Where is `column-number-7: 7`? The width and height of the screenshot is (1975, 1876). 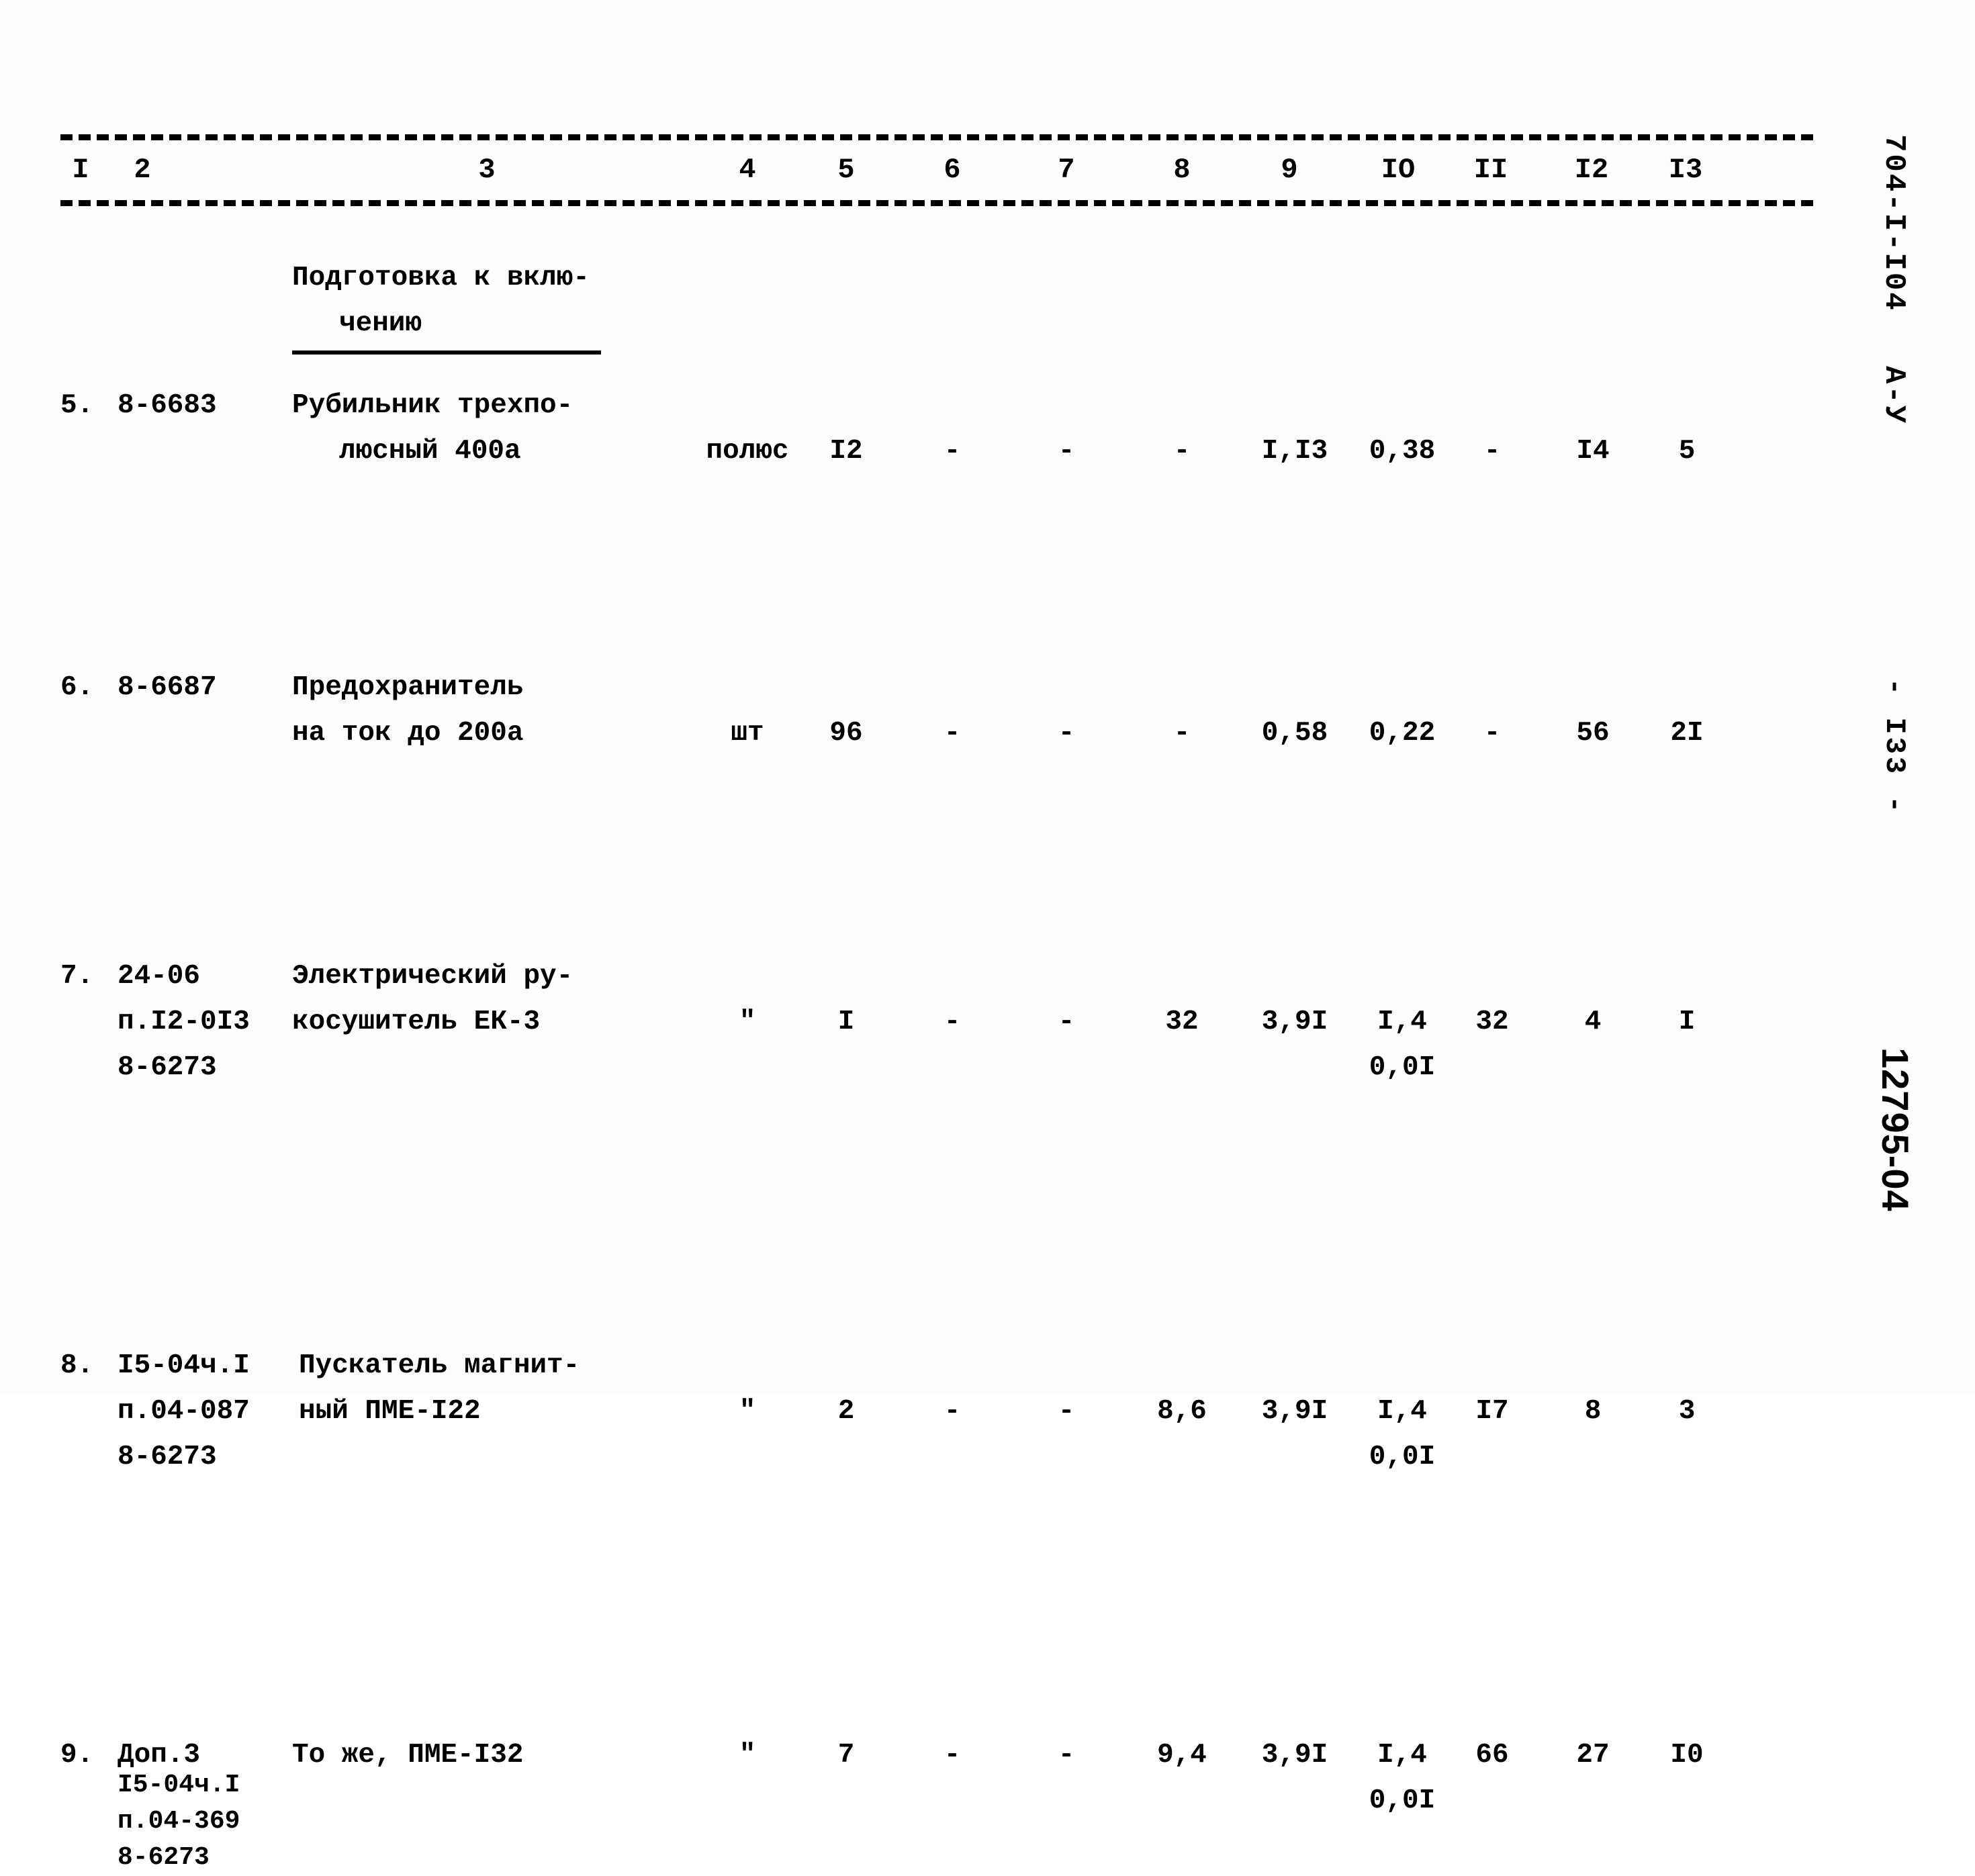
column-number-7: 7 is located at coordinates (1066, 170).